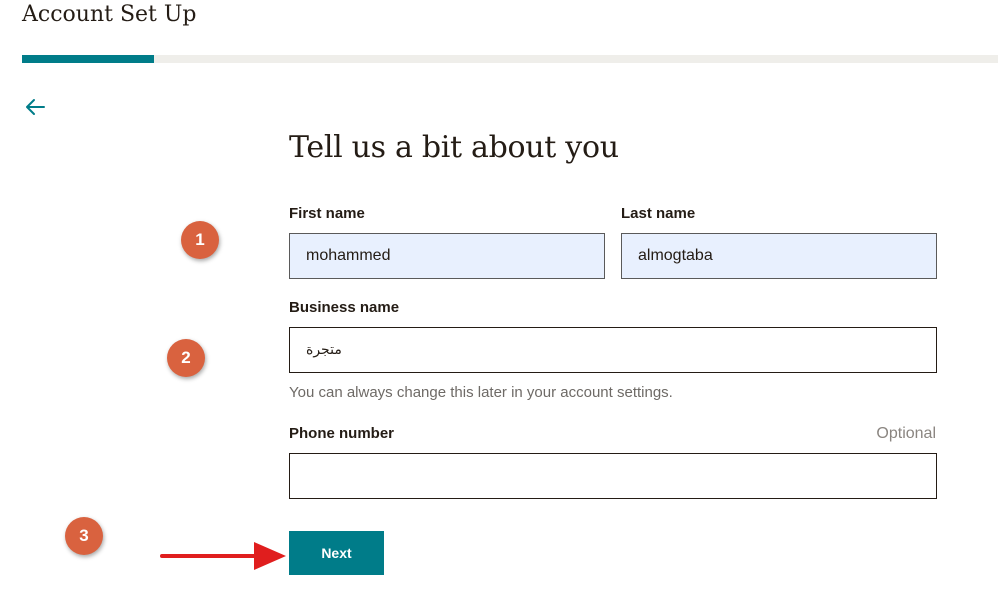 The height and width of the screenshot is (594, 998). What do you see at coordinates (658, 213) in the screenshot?
I see `last-name-label: Last name` at bounding box center [658, 213].